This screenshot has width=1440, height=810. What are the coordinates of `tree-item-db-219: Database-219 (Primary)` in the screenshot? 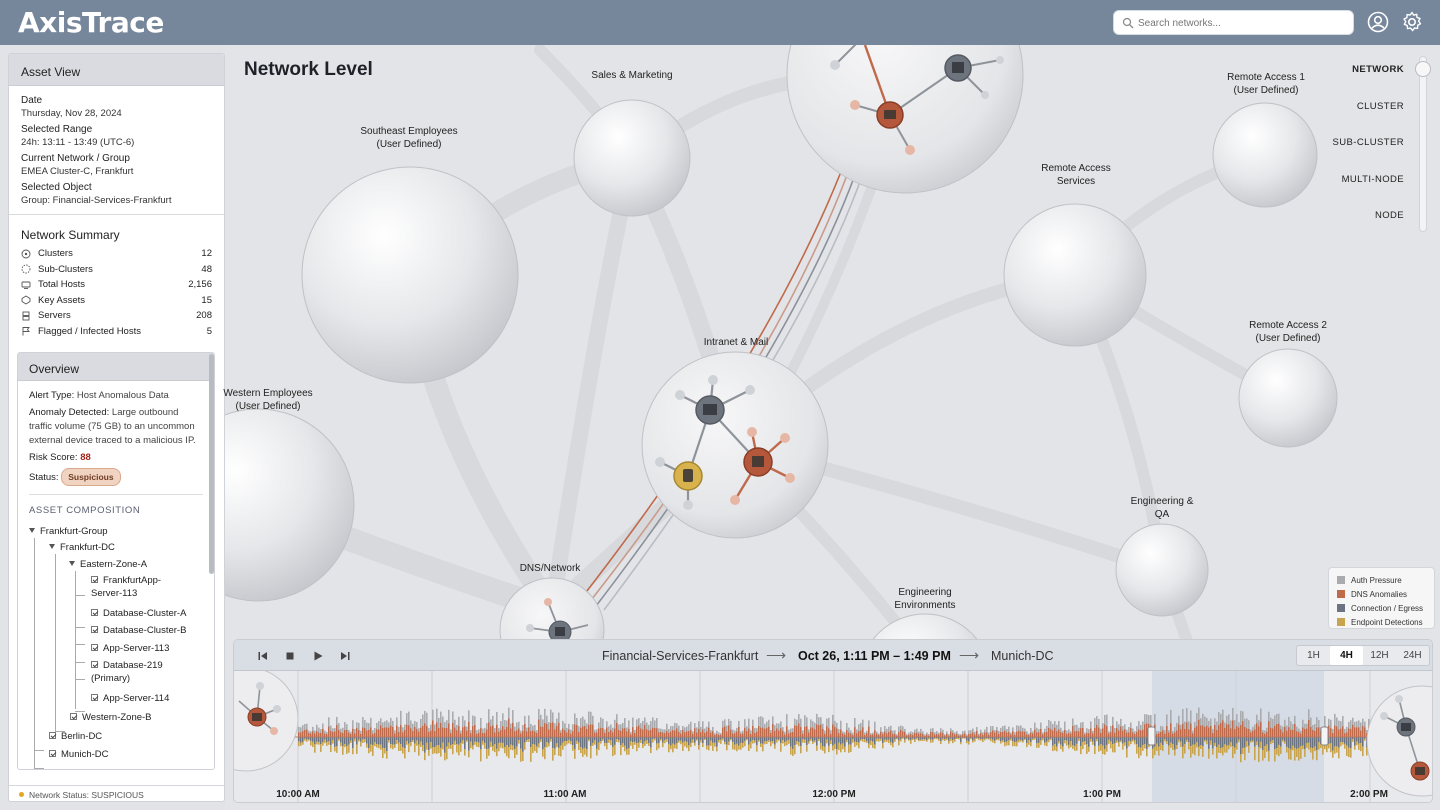 It's located at (141, 672).